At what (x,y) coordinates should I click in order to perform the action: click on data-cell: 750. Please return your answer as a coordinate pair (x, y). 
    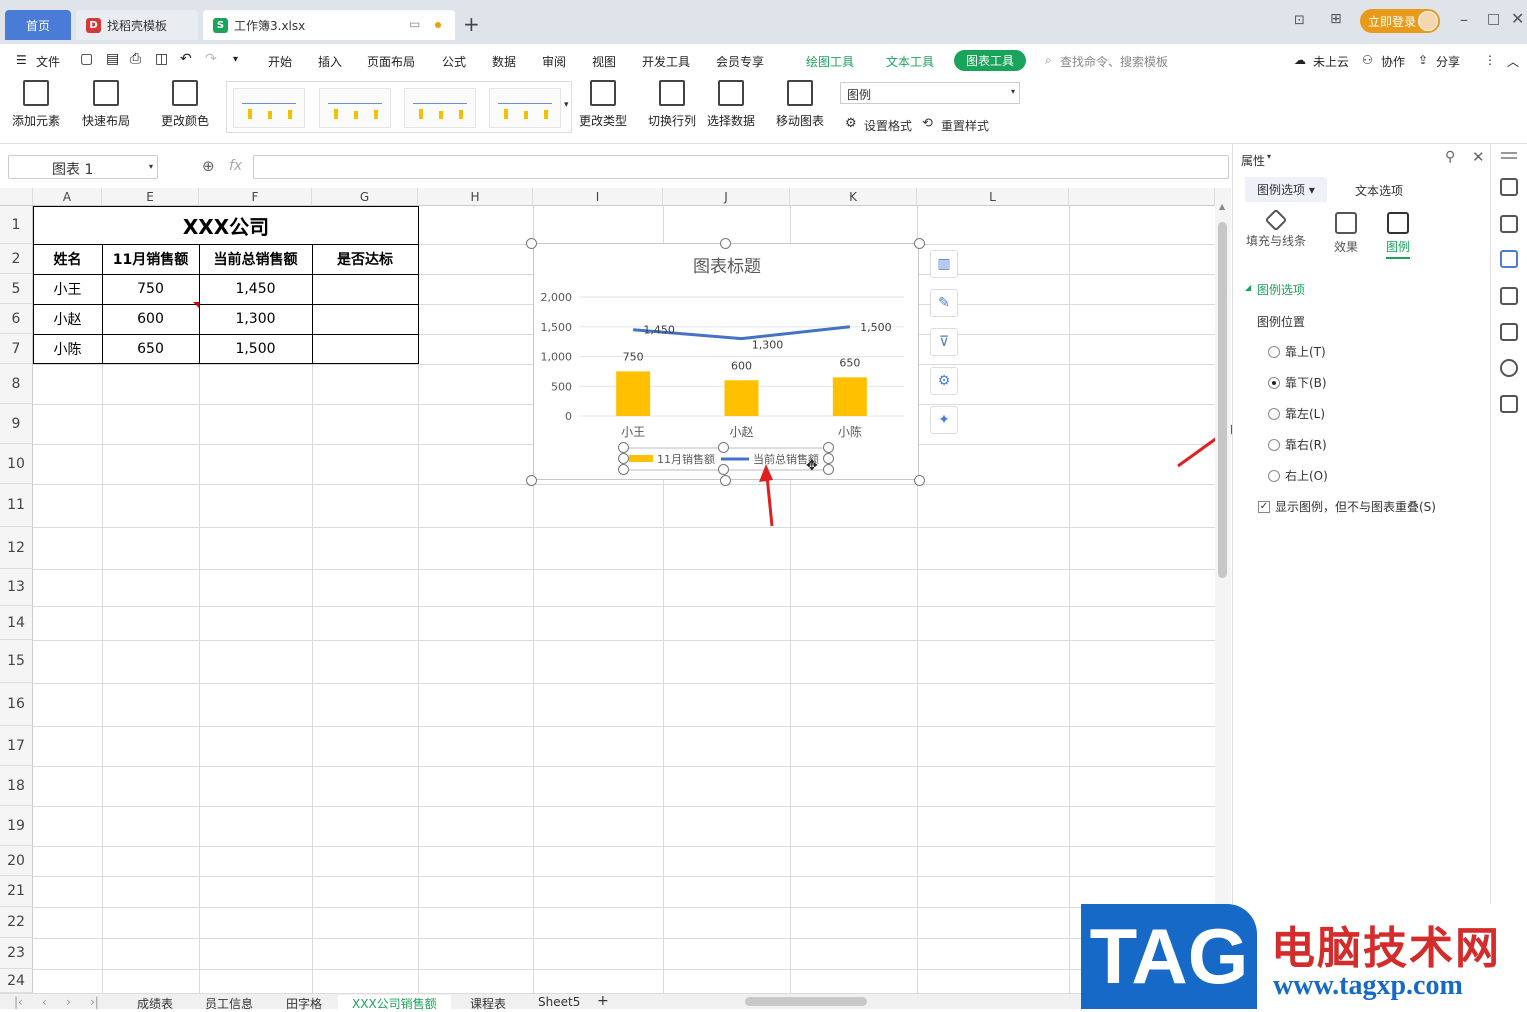
    Looking at the image, I should click on (150, 289).